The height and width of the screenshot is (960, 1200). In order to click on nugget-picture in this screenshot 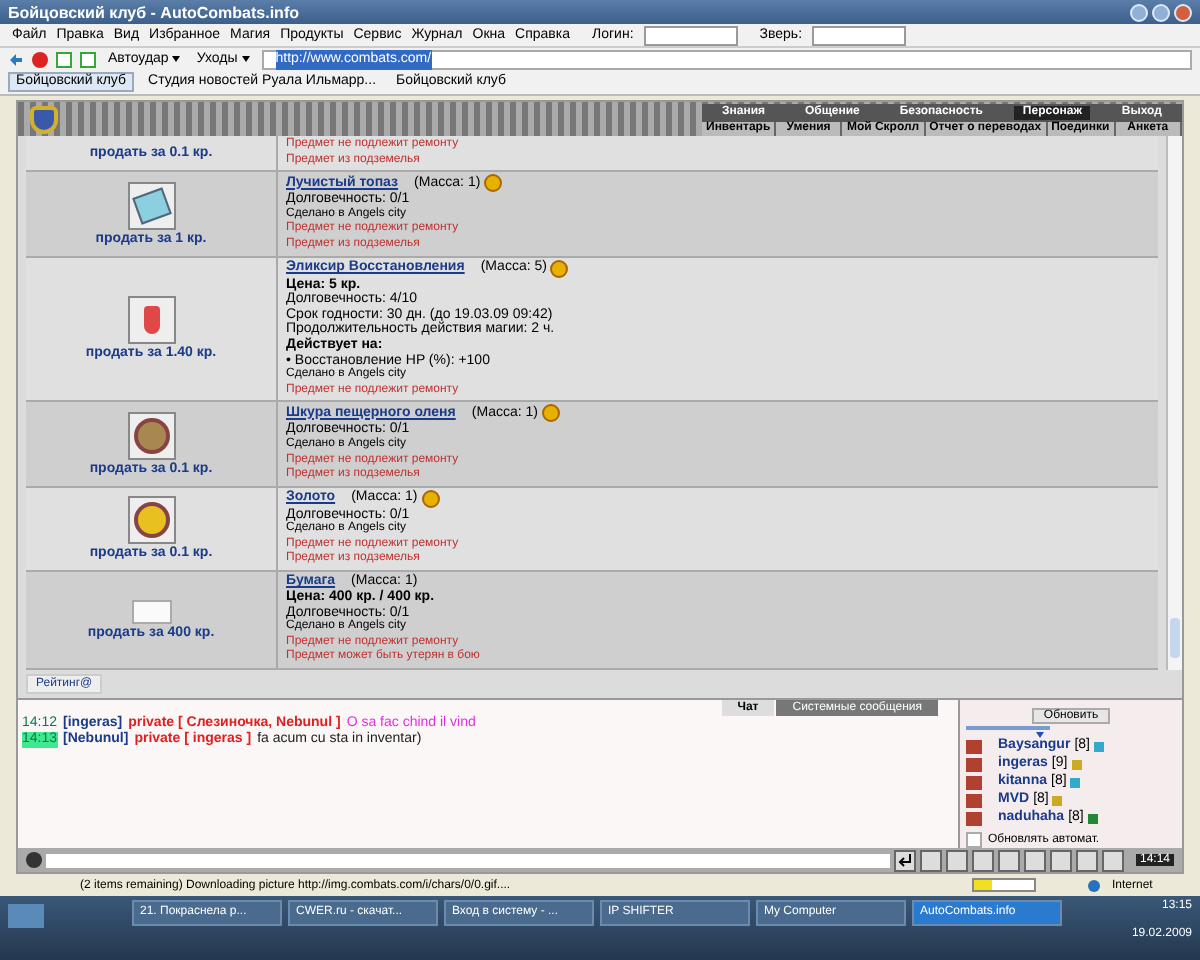, I will do `click(151, 520)`.